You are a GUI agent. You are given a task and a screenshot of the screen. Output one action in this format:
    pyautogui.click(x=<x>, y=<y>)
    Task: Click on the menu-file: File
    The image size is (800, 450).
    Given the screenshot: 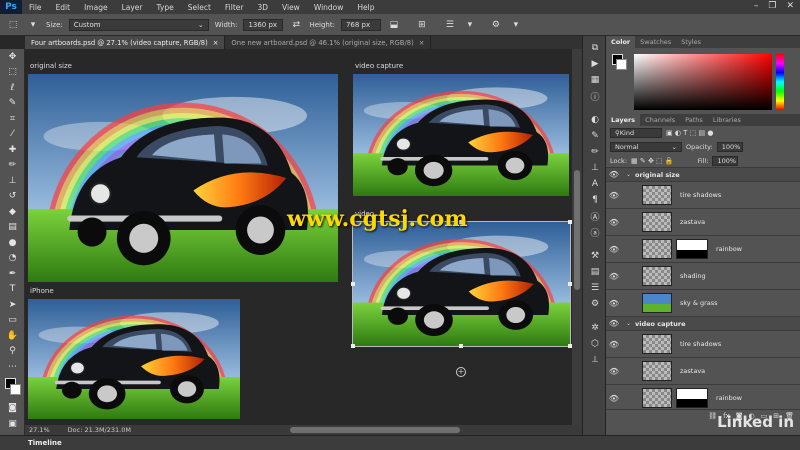 What is the action you would take?
    pyautogui.click(x=35, y=7)
    